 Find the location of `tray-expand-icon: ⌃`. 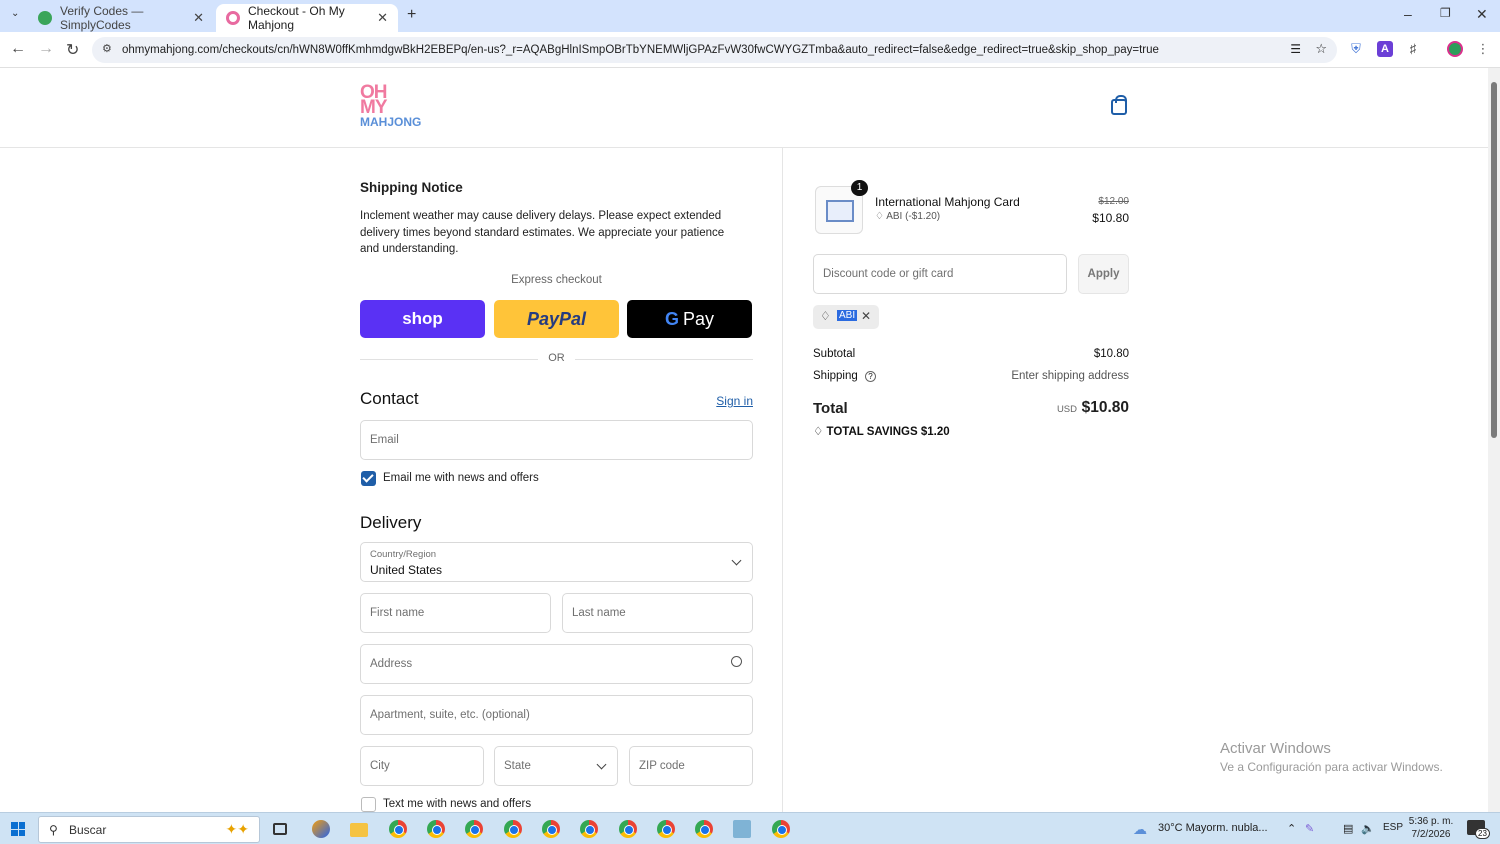

tray-expand-icon: ⌃ is located at coordinates (1291, 828).